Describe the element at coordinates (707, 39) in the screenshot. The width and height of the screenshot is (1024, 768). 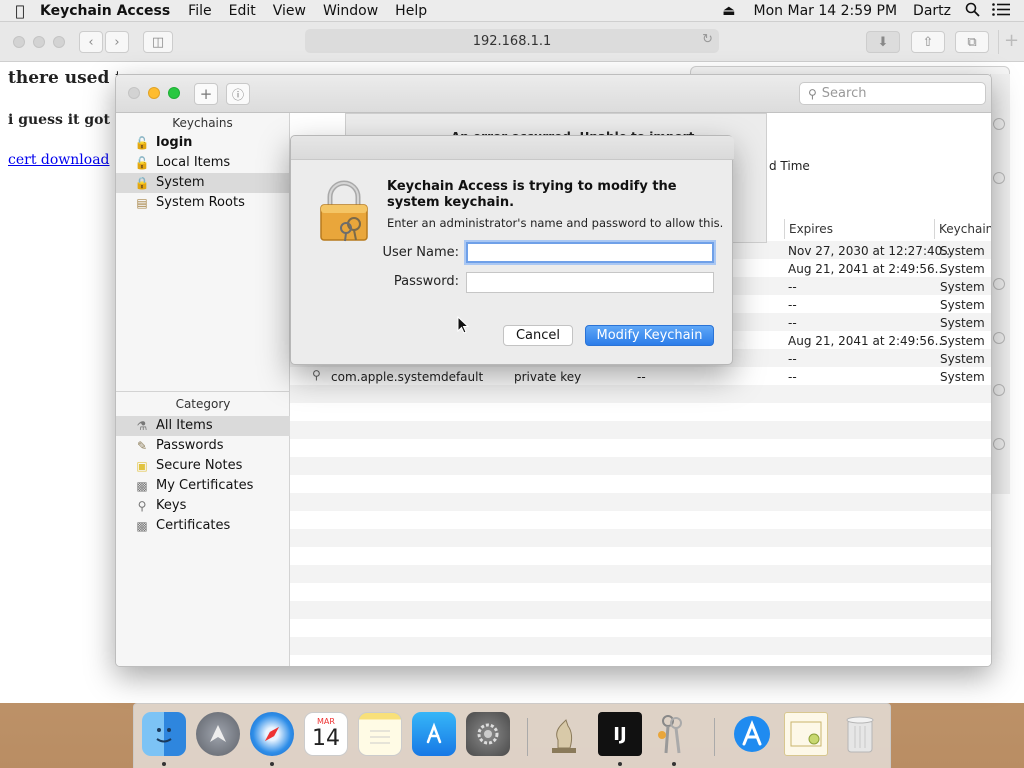
I see `reload-icon: ↻` at that location.